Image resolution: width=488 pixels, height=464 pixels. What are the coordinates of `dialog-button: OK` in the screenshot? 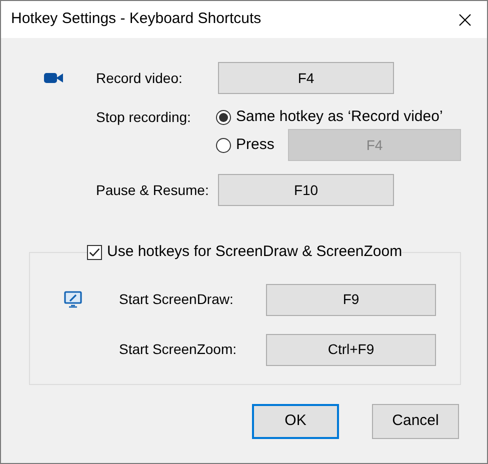 It's located at (295, 421).